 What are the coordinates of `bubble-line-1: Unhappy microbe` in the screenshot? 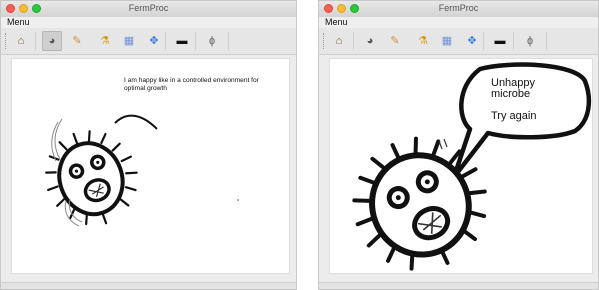 It's located at (513, 88).